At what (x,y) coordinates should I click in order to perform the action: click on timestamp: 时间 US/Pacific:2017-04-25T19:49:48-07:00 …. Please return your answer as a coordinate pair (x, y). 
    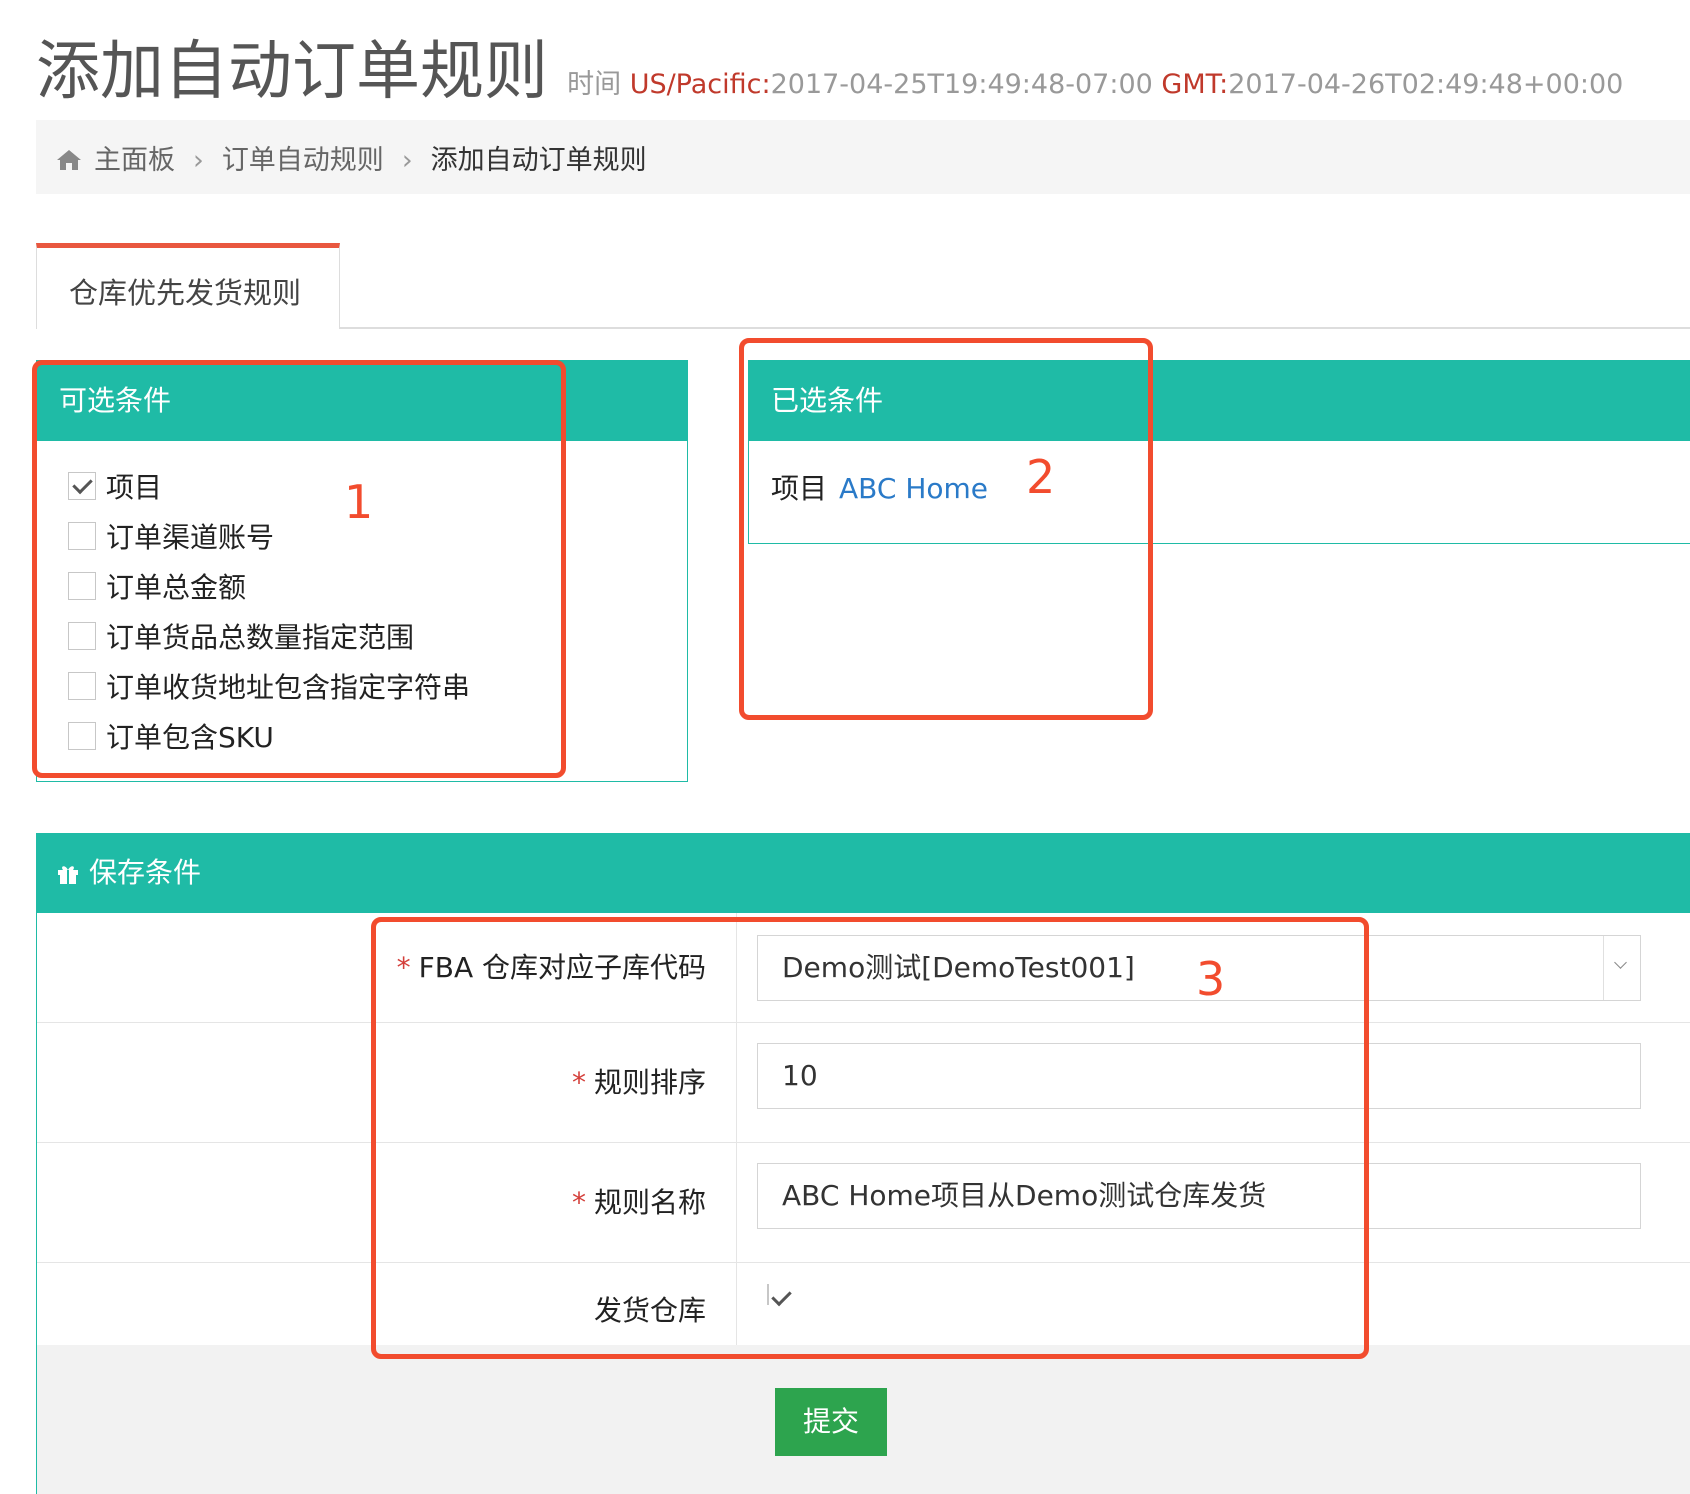
    Looking at the image, I should click on (1095, 84).